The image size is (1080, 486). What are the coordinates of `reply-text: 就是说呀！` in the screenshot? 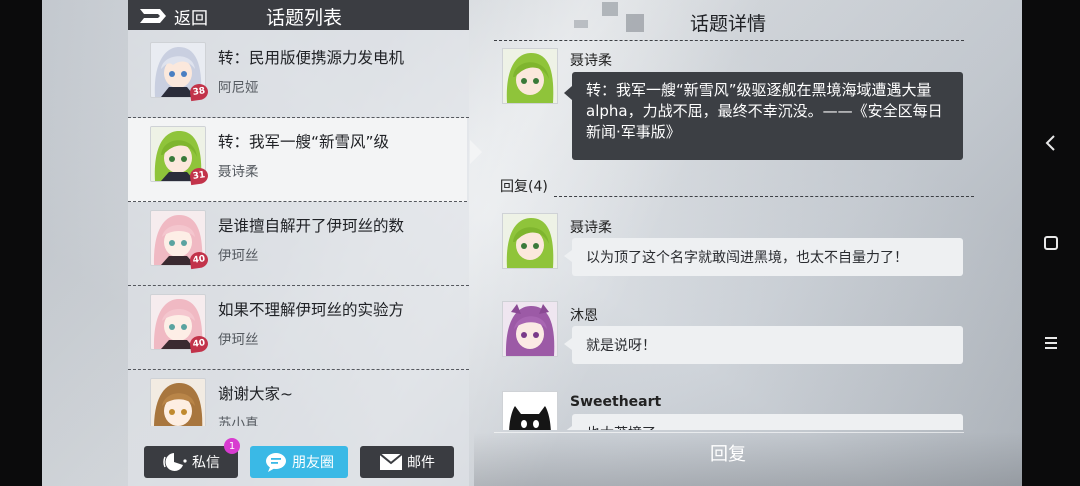 It's located at (763, 345).